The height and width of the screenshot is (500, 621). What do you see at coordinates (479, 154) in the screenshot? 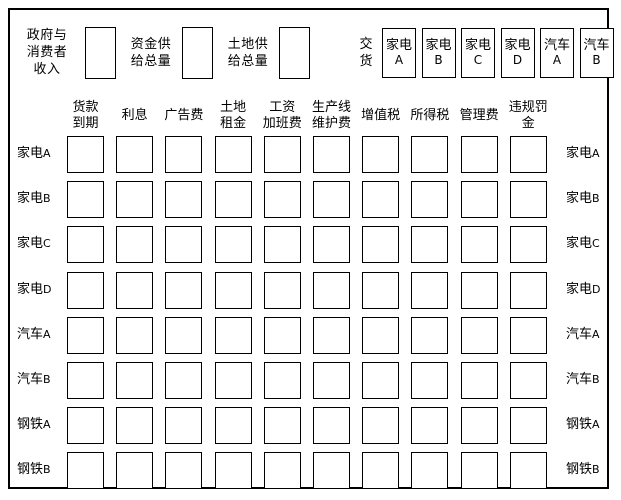
I see `grid-cell-r1-c9` at bounding box center [479, 154].